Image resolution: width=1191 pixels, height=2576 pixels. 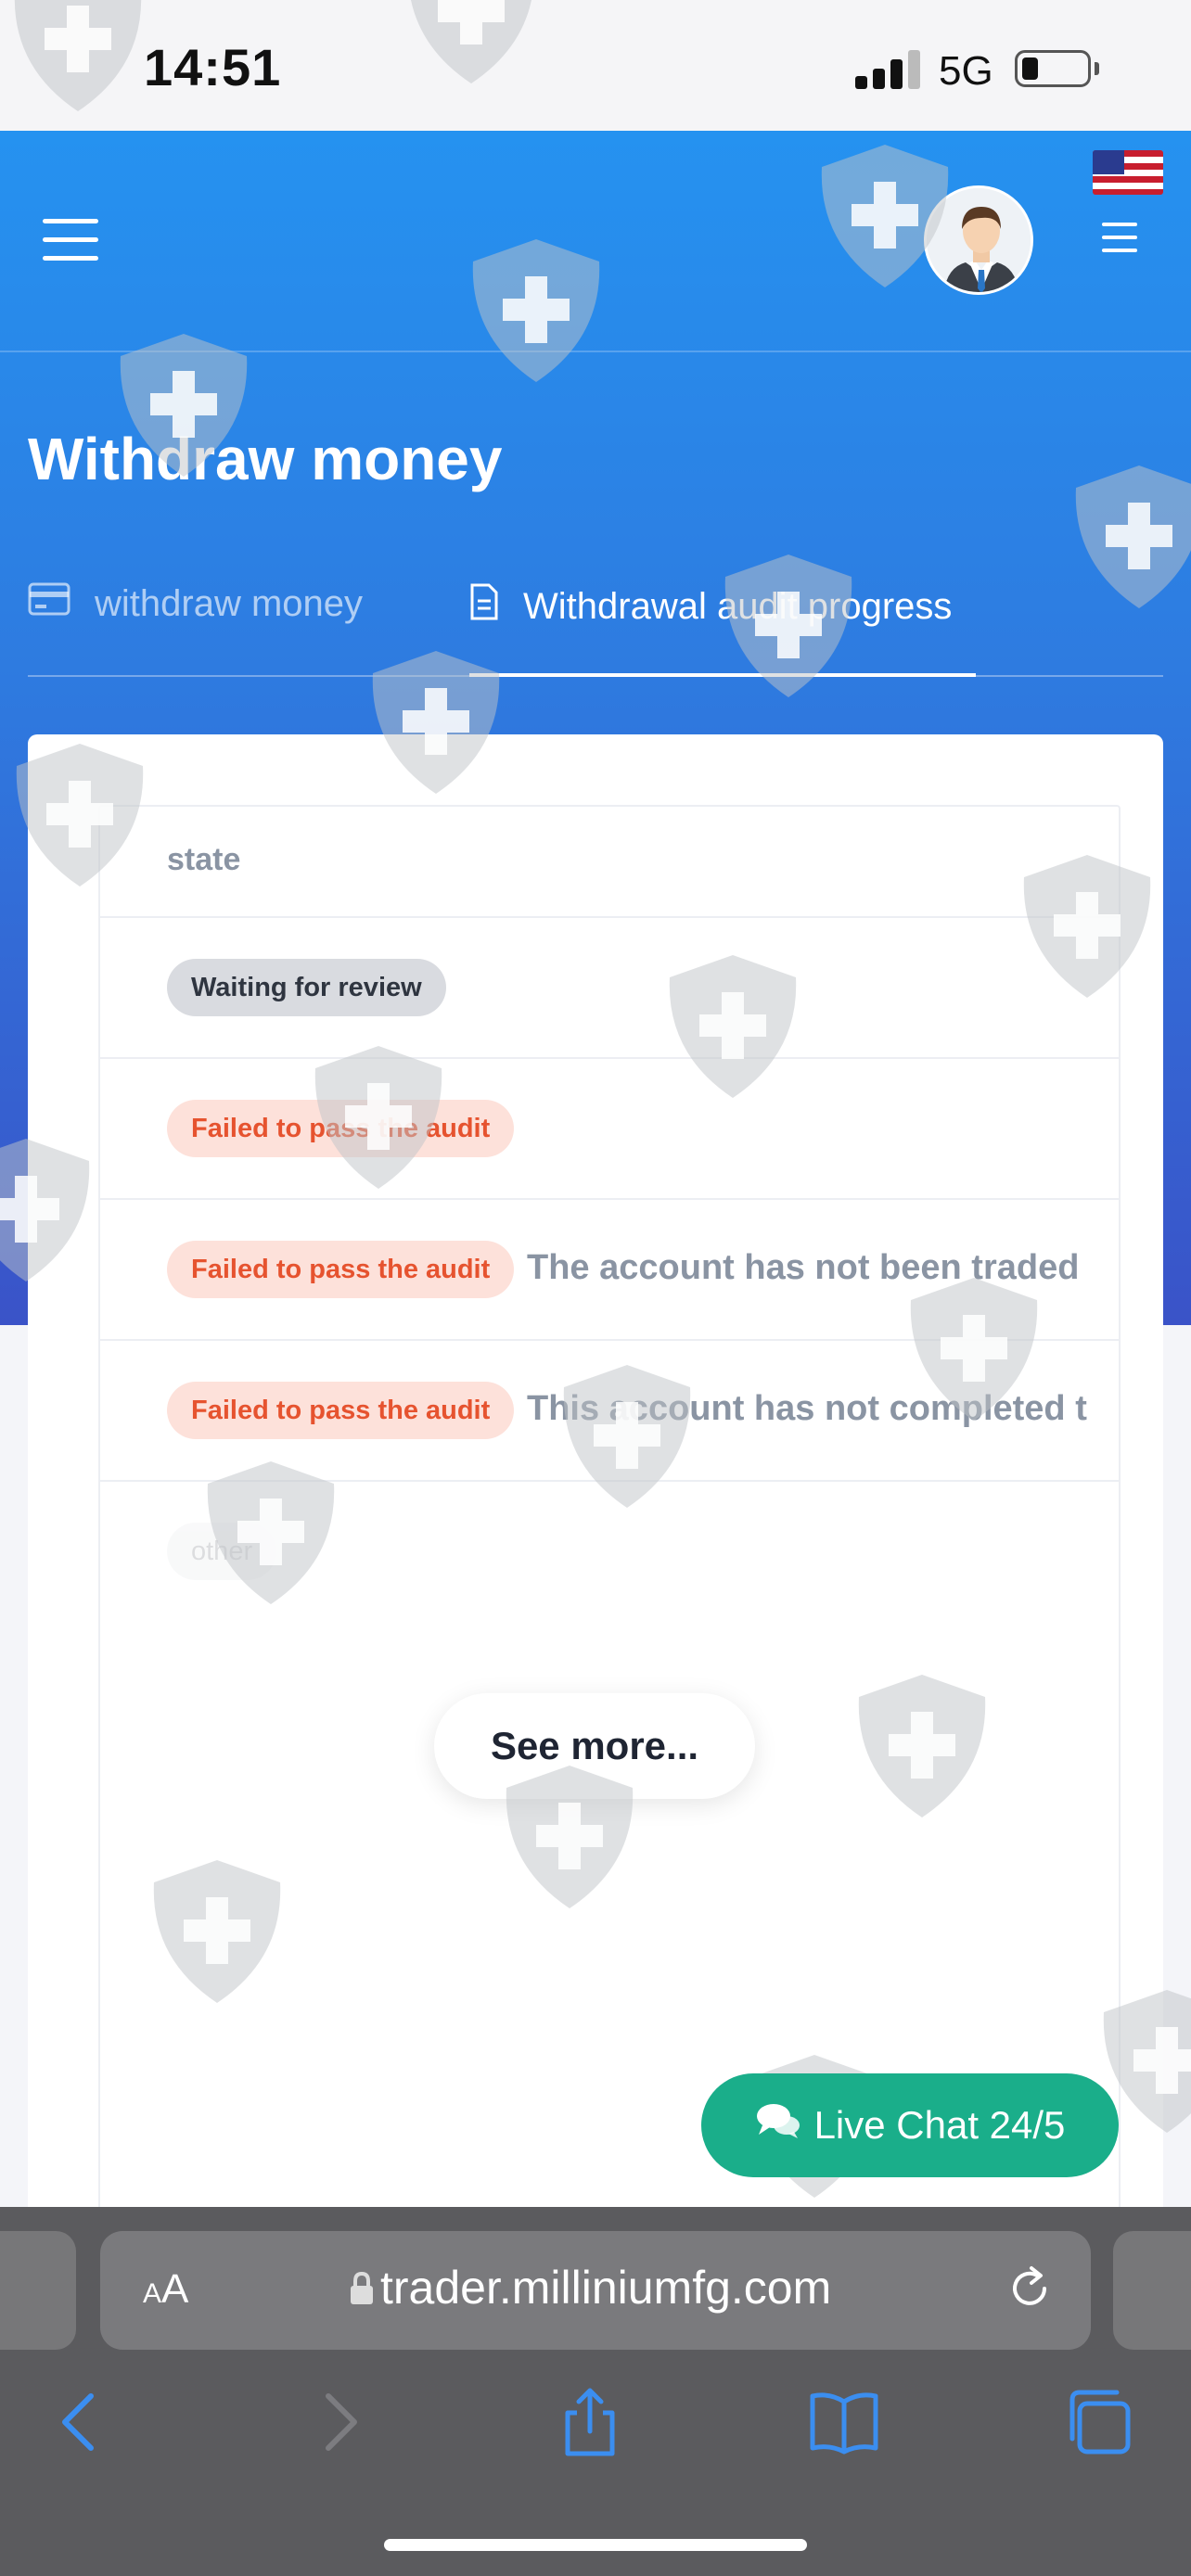 What do you see at coordinates (213, 67) in the screenshot?
I see `status-time: 14:51` at bounding box center [213, 67].